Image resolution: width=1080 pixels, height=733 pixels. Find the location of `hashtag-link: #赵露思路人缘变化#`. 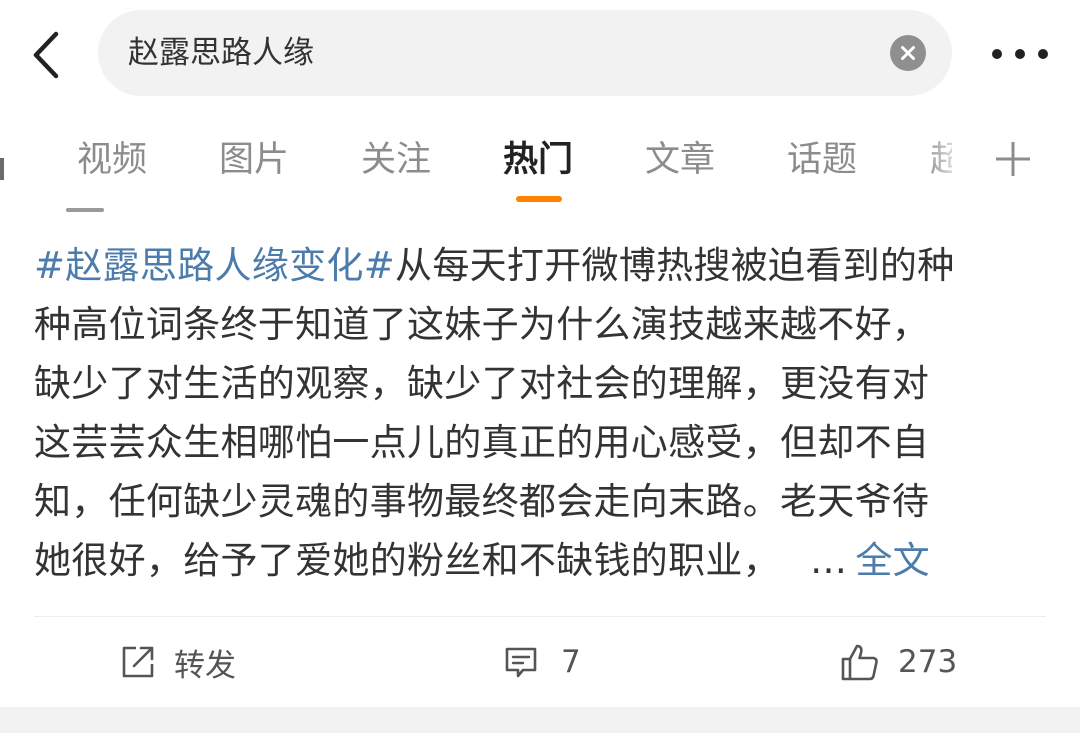

hashtag-link: #赵露思路人缘变化# is located at coordinates (214, 265).